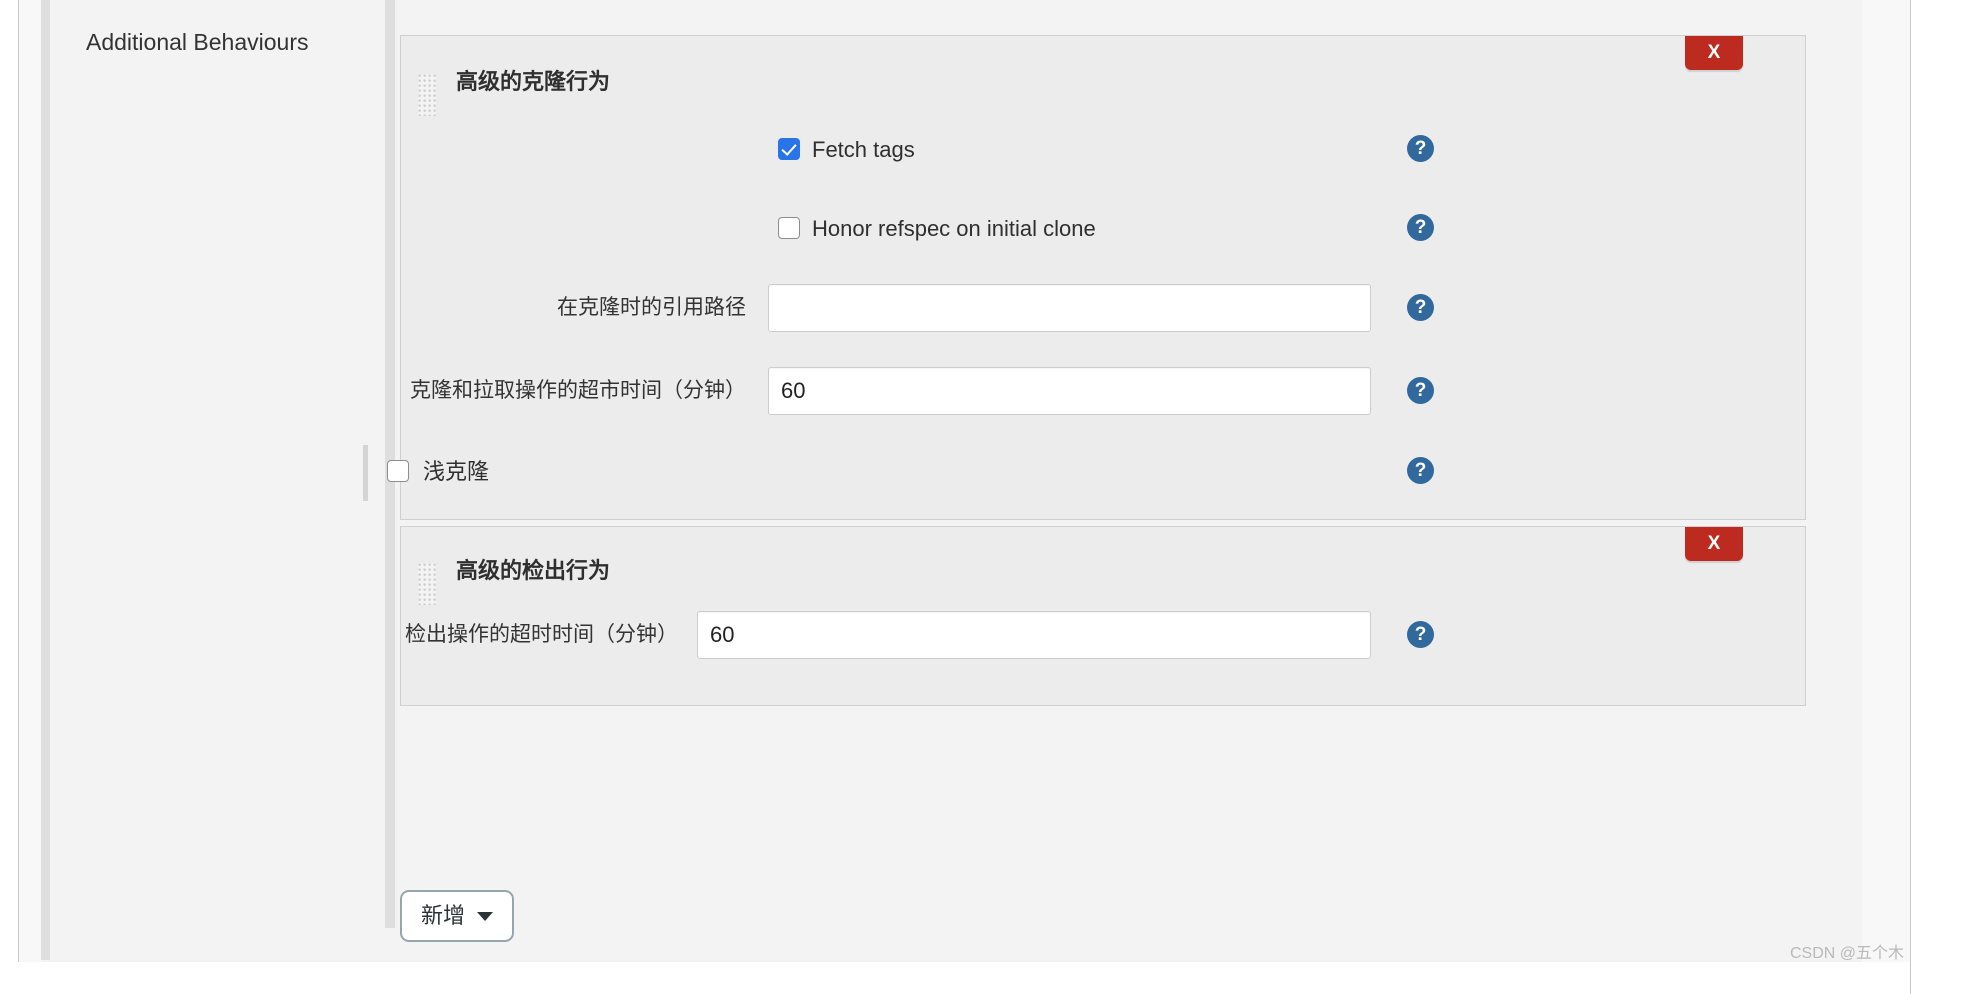 The image size is (1964, 994). I want to click on row-shallow-clone: 浅克隆 ?, so click(1084, 473).